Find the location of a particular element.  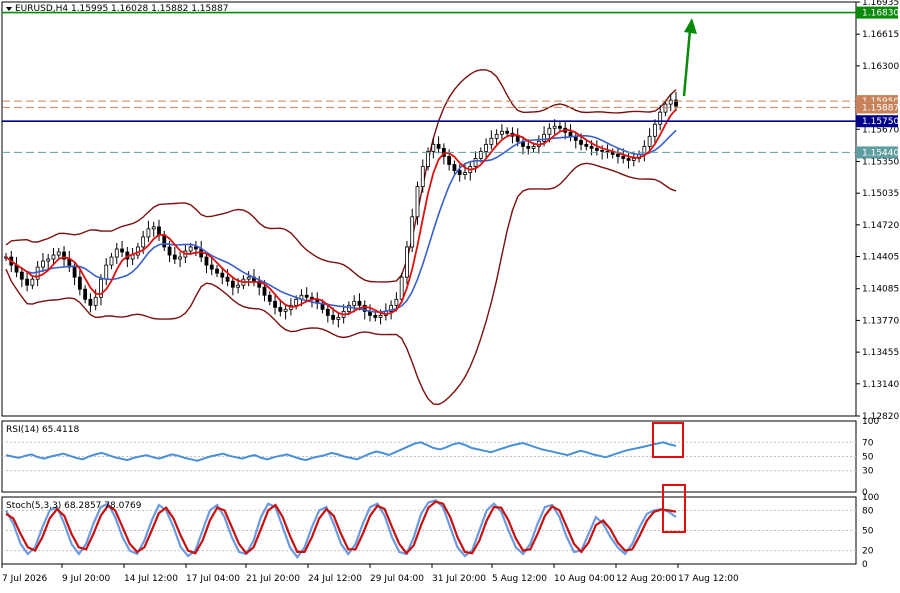

time-tick-label: 17 Jul 04:00 is located at coordinates (213, 579).